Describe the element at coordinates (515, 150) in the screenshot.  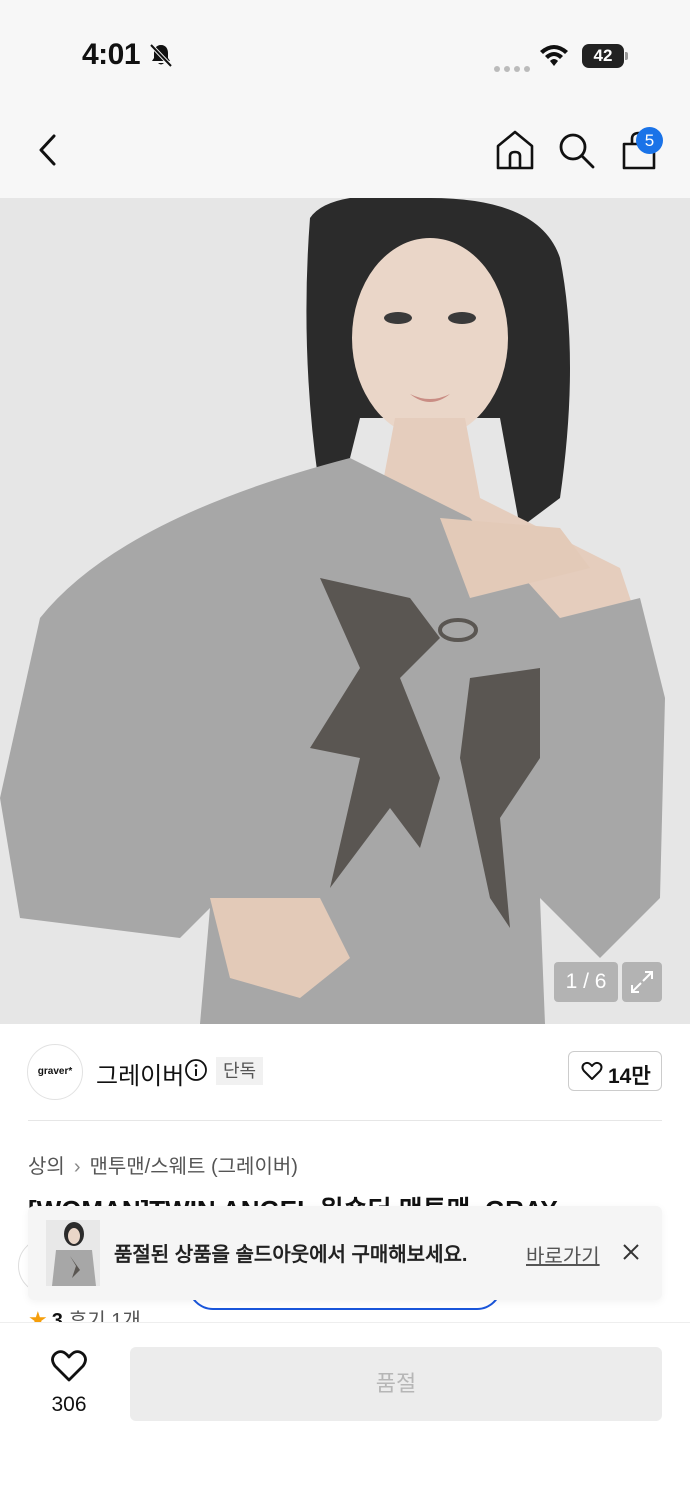
I see `home-icon` at that location.